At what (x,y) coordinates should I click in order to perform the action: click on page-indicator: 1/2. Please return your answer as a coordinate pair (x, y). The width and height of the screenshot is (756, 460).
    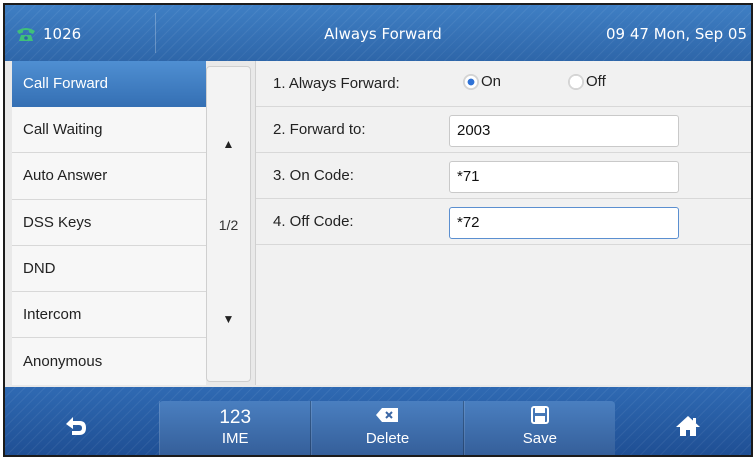
    Looking at the image, I should click on (228, 225).